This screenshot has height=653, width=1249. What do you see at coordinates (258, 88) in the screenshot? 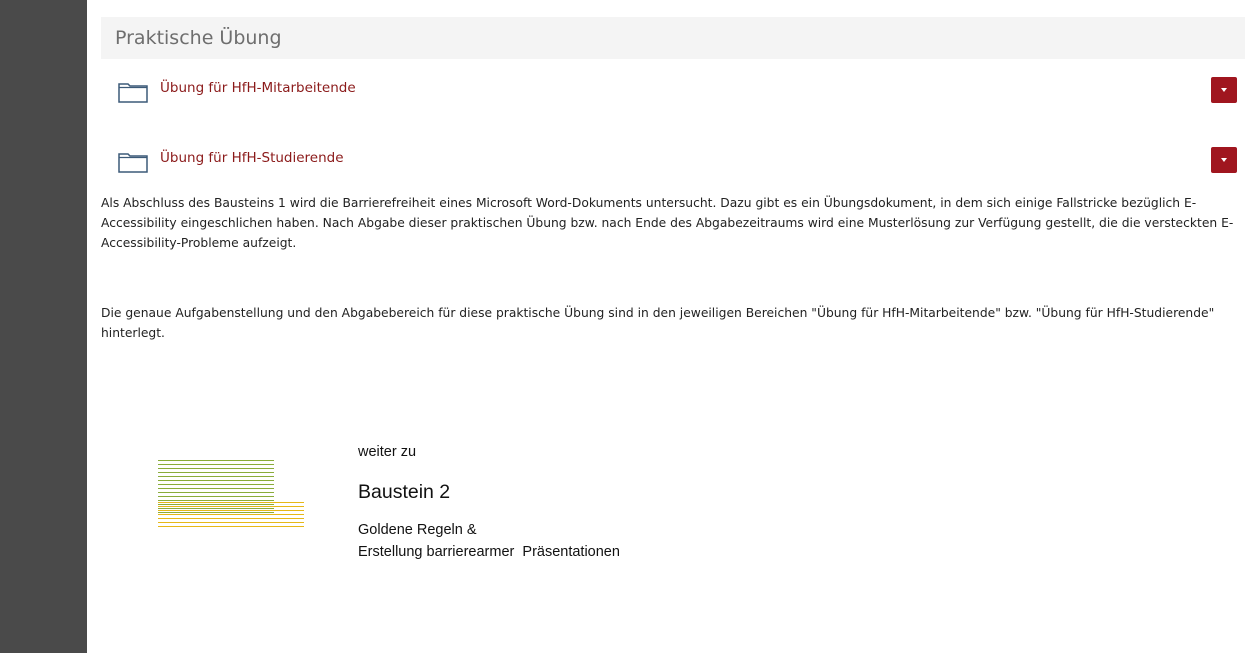
I see `folder-link-mitarbeitende: Übung für HfH-Mitarbeitende` at bounding box center [258, 88].